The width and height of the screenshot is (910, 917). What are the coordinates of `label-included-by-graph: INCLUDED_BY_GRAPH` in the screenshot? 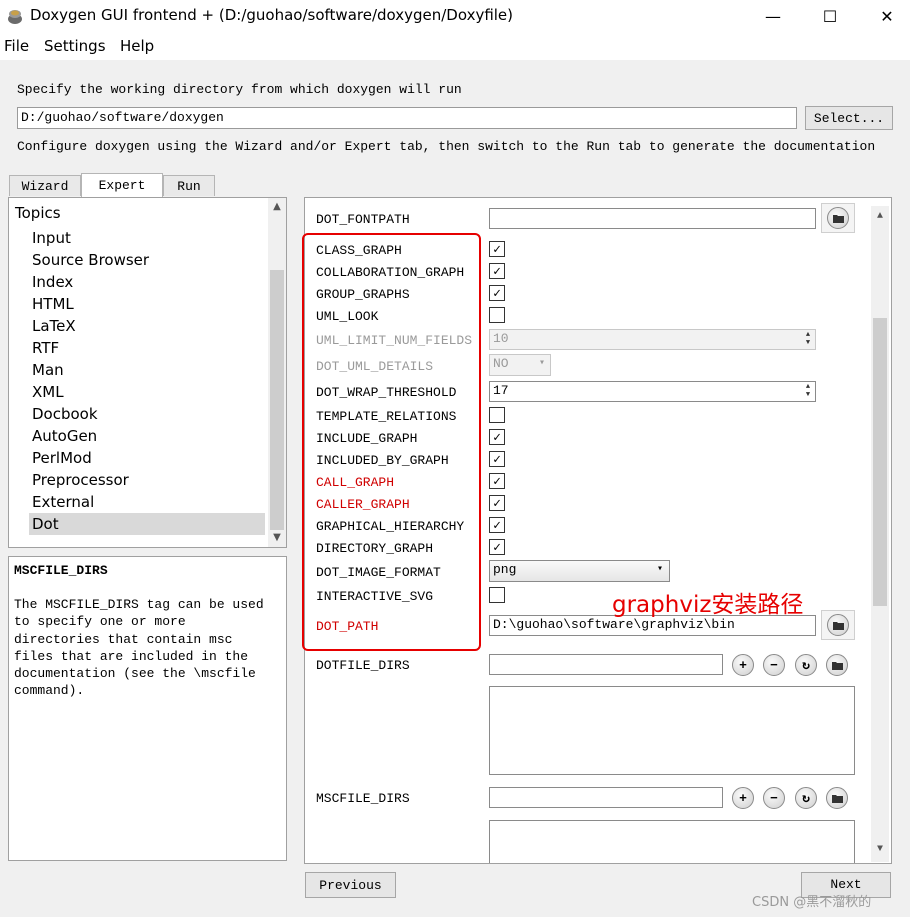 It's located at (382, 460).